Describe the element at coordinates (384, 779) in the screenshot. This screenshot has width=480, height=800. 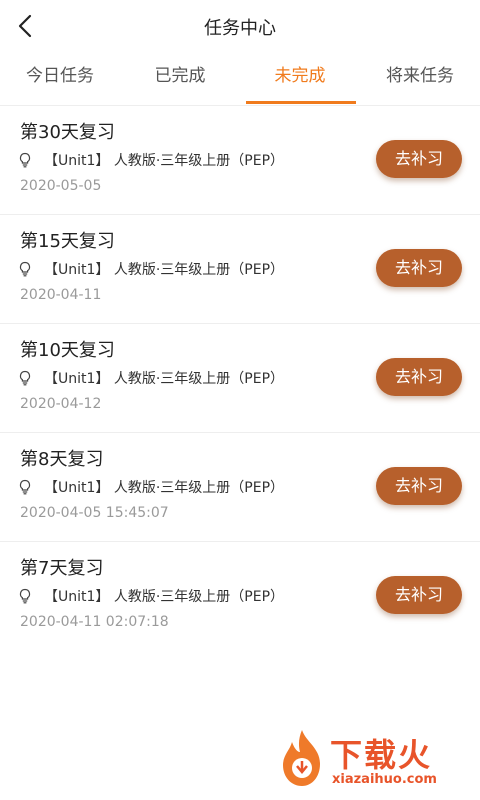
I see `watermark-url: xiazaihuo.com` at that location.